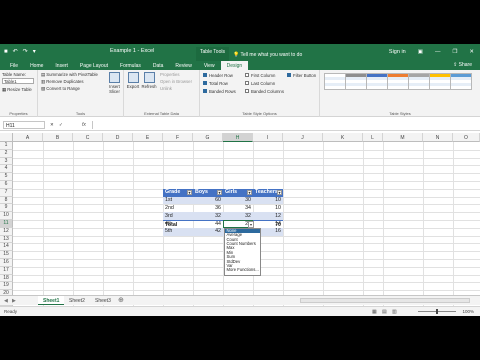 Image resolution: width=480 pixels, height=360 pixels. What do you see at coordinates (6, 208) in the screenshot?
I see `row-header-9: 9` at bounding box center [6, 208].